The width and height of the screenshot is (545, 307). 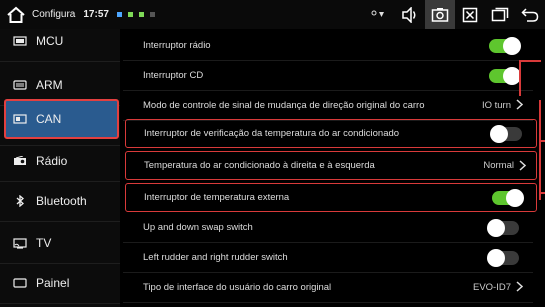 I want to click on panel-icon, so click(x=20, y=283).